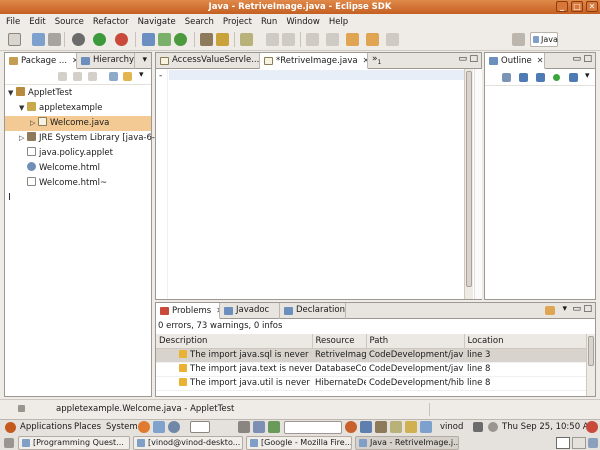 The width and height of the screenshot is (600, 450). Describe the element at coordinates (576, 309) in the screenshot. I see `minimize-problems-button: ▭` at that location.